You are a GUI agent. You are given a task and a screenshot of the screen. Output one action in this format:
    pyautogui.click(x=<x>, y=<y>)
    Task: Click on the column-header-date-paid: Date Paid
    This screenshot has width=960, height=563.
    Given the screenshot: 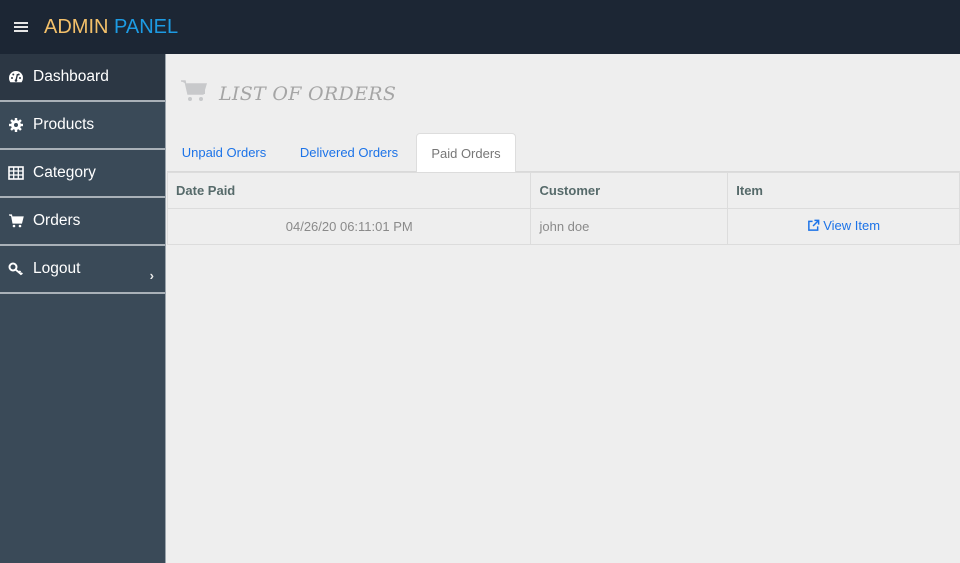 What is the action you would take?
    pyautogui.click(x=349, y=190)
    